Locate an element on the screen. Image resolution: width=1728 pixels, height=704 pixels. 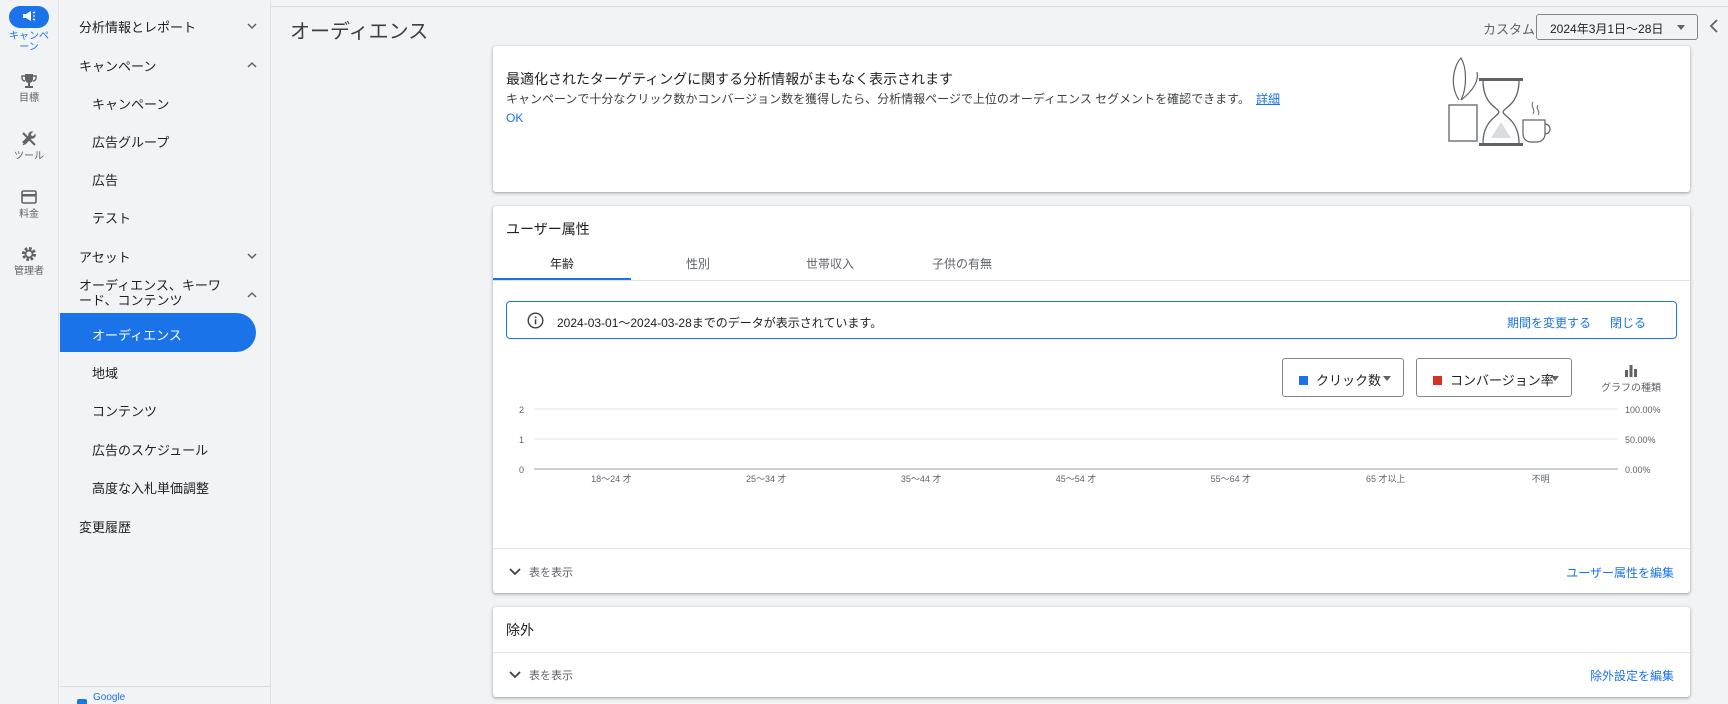
sidebar-item-ad-groups: 広告グループ is located at coordinates (165, 141).